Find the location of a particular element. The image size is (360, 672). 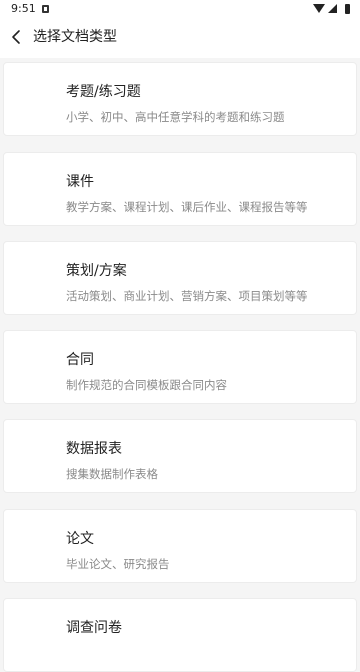

item-title: 考题/练习题 is located at coordinates (103, 92).